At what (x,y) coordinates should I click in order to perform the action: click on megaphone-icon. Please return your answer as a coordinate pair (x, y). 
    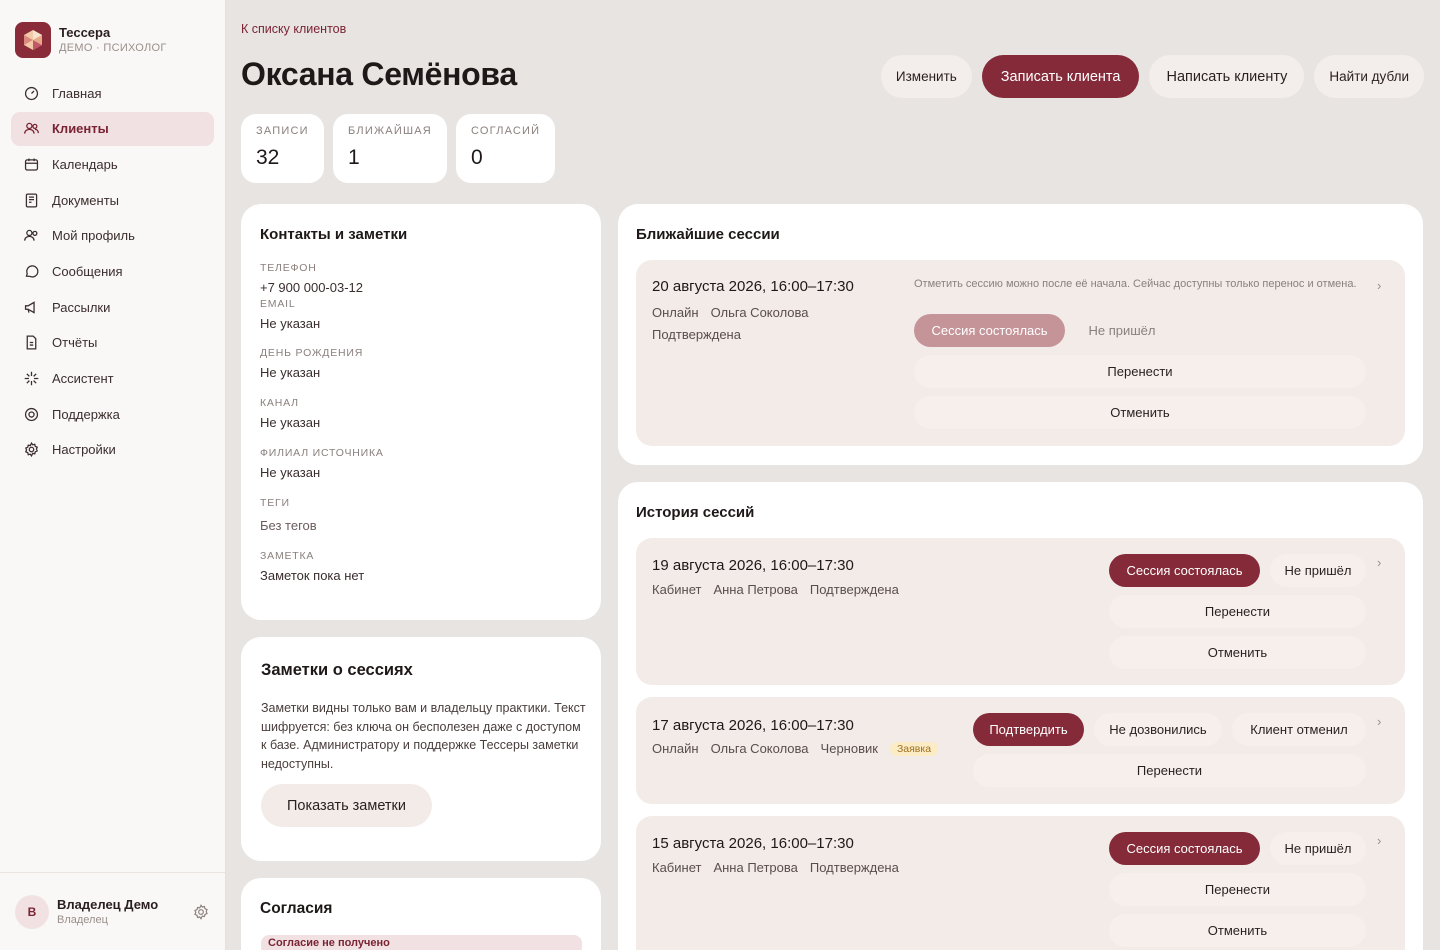
    Looking at the image, I should click on (31, 307).